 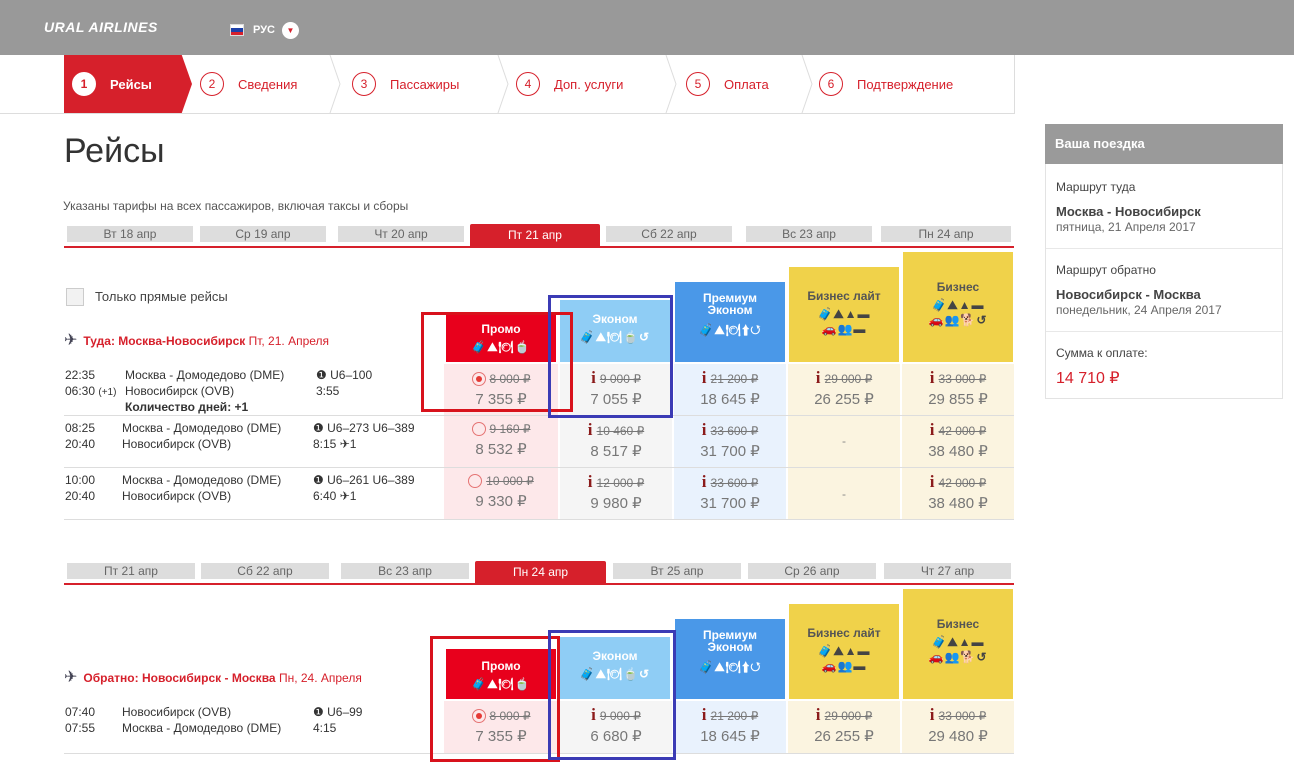 I want to click on fare-header-business: Бизнес 🧳⛰▲▬ 🚗👥🐕↺, so click(x=958, y=644).